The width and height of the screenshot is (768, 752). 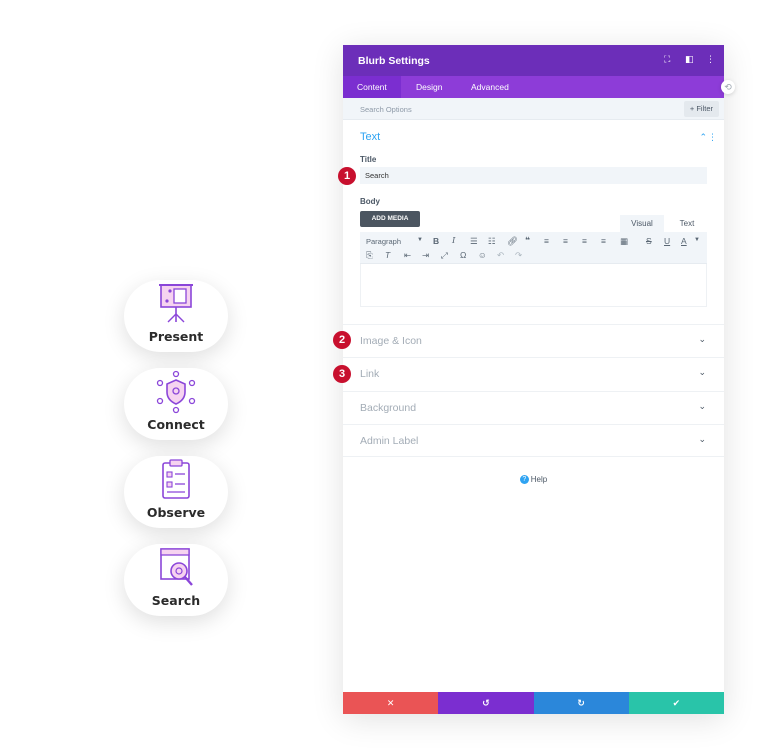 What do you see at coordinates (676, 703) in the screenshot?
I see `save-button: ✔` at bounding box center [676, 703].